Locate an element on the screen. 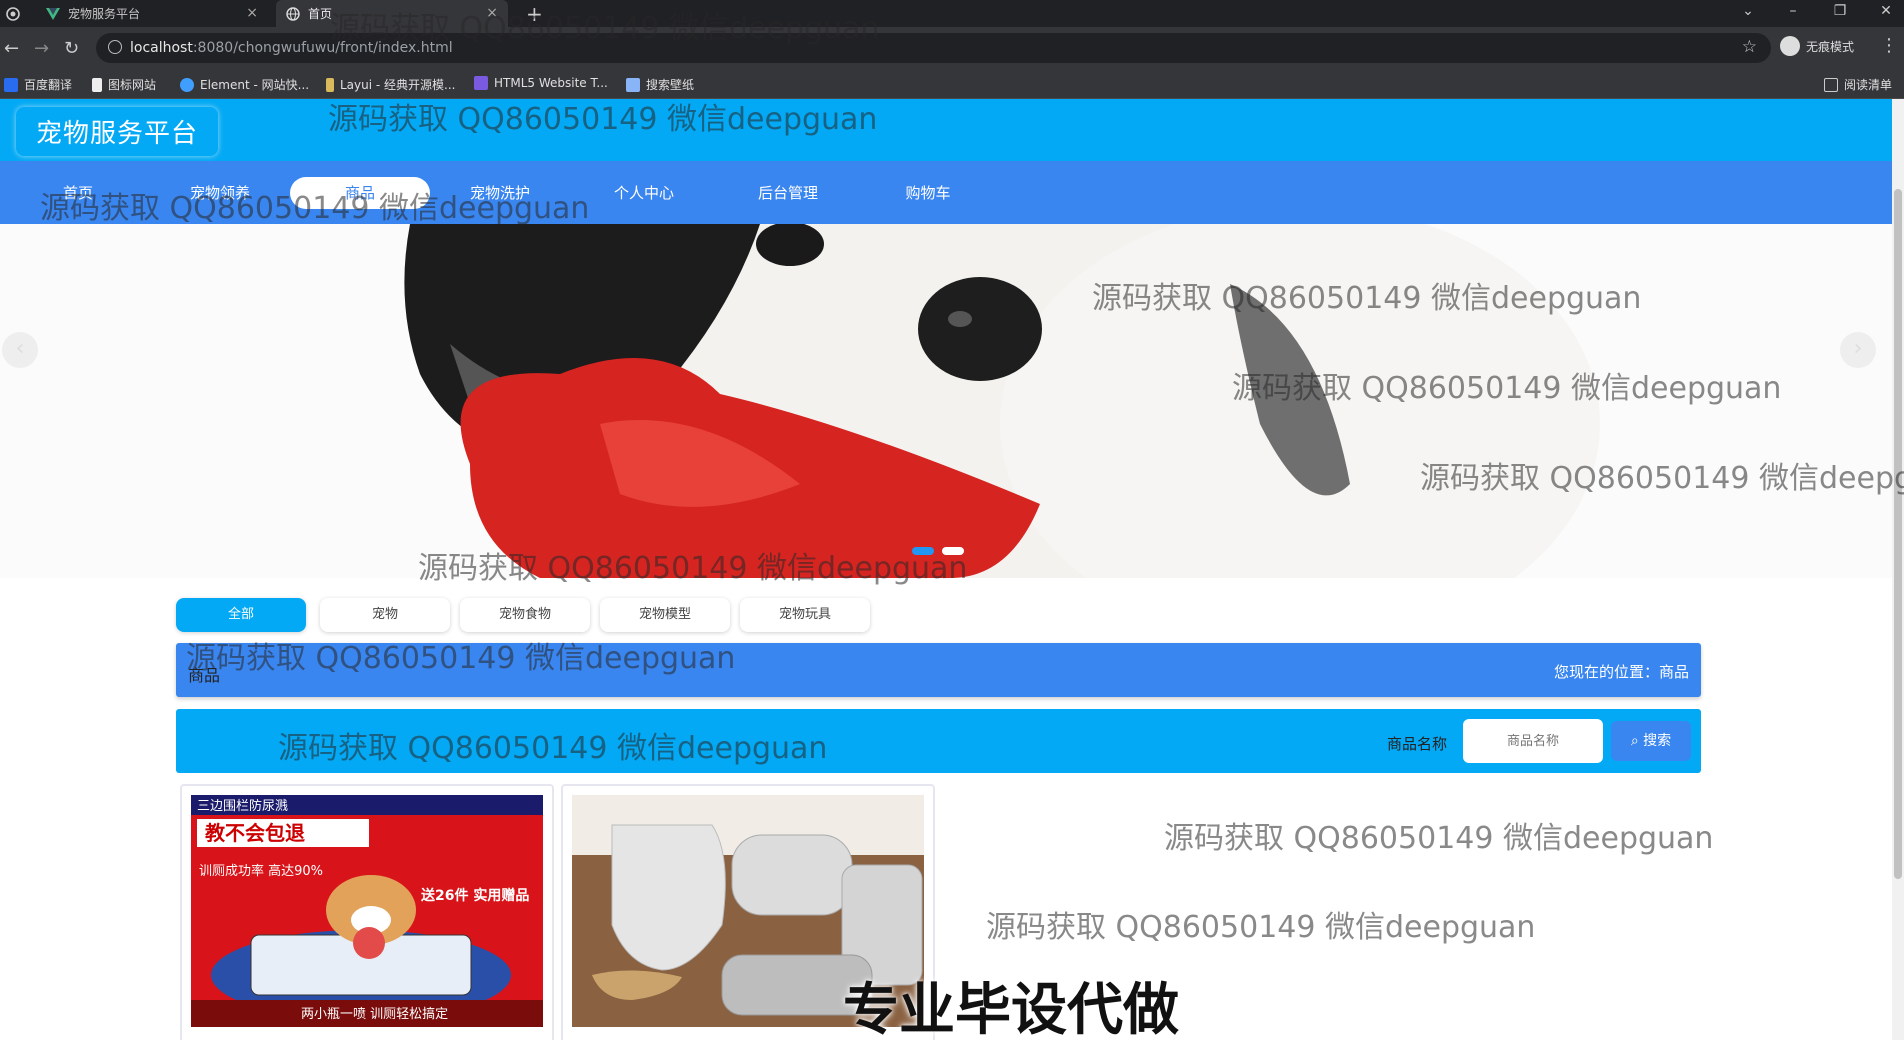 This screenshot has height=1046, width=1904. nav-home: 首页 is located at coordinates (78, 193).